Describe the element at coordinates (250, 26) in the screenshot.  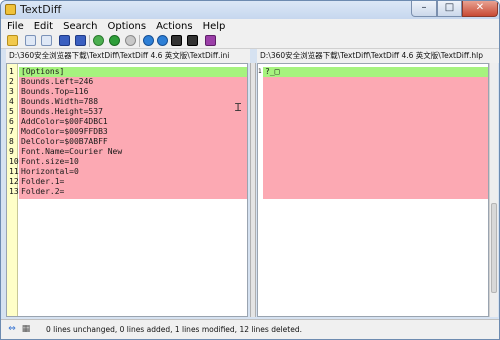
I see `menu-bar: File Edit Search Options Actions Help` at that location.